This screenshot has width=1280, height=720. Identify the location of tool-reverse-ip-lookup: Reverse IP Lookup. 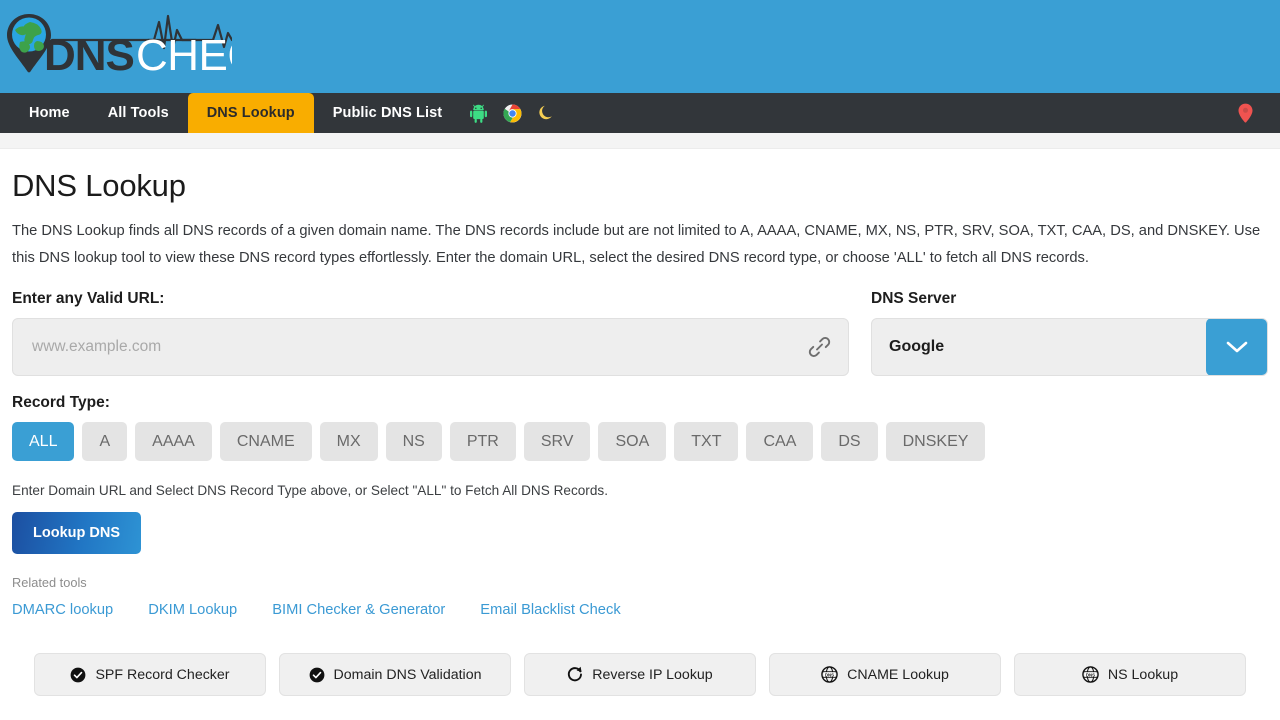
(640, 674).